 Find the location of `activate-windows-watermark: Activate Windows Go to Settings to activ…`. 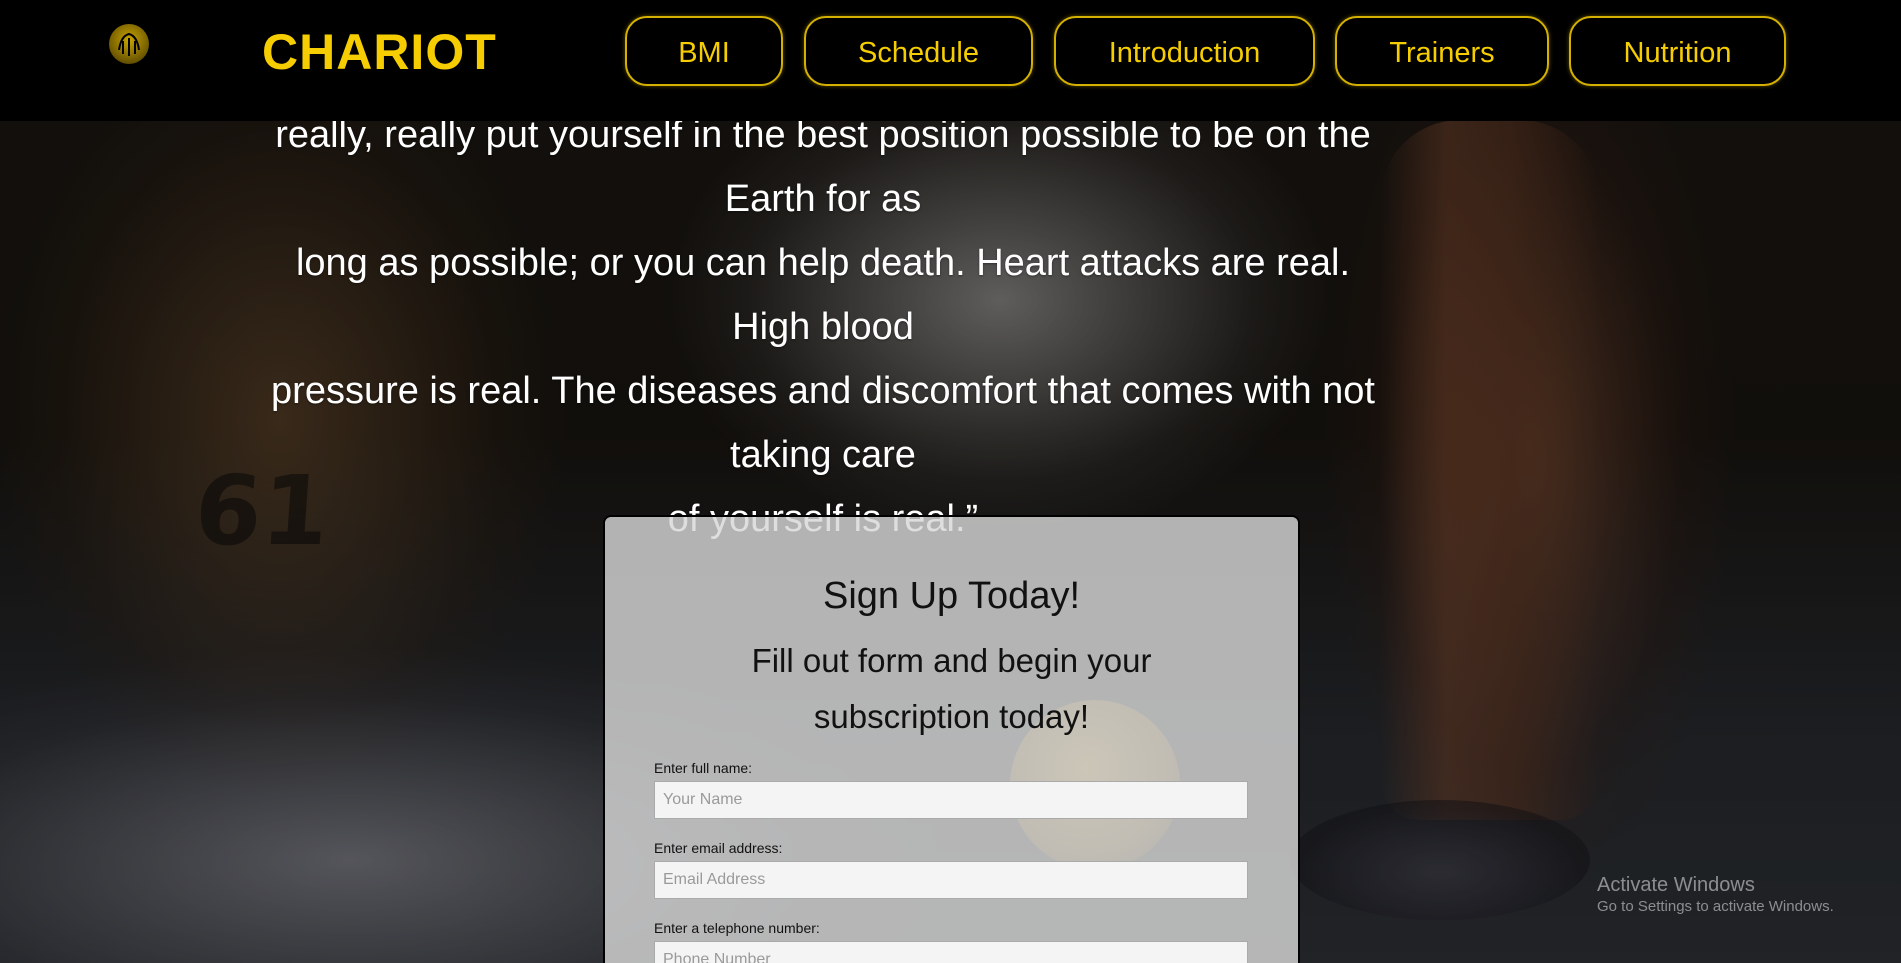

activate-windows-watermark: Activate Windows Go to Settings to activ… is located at coordinates (1715, 895).